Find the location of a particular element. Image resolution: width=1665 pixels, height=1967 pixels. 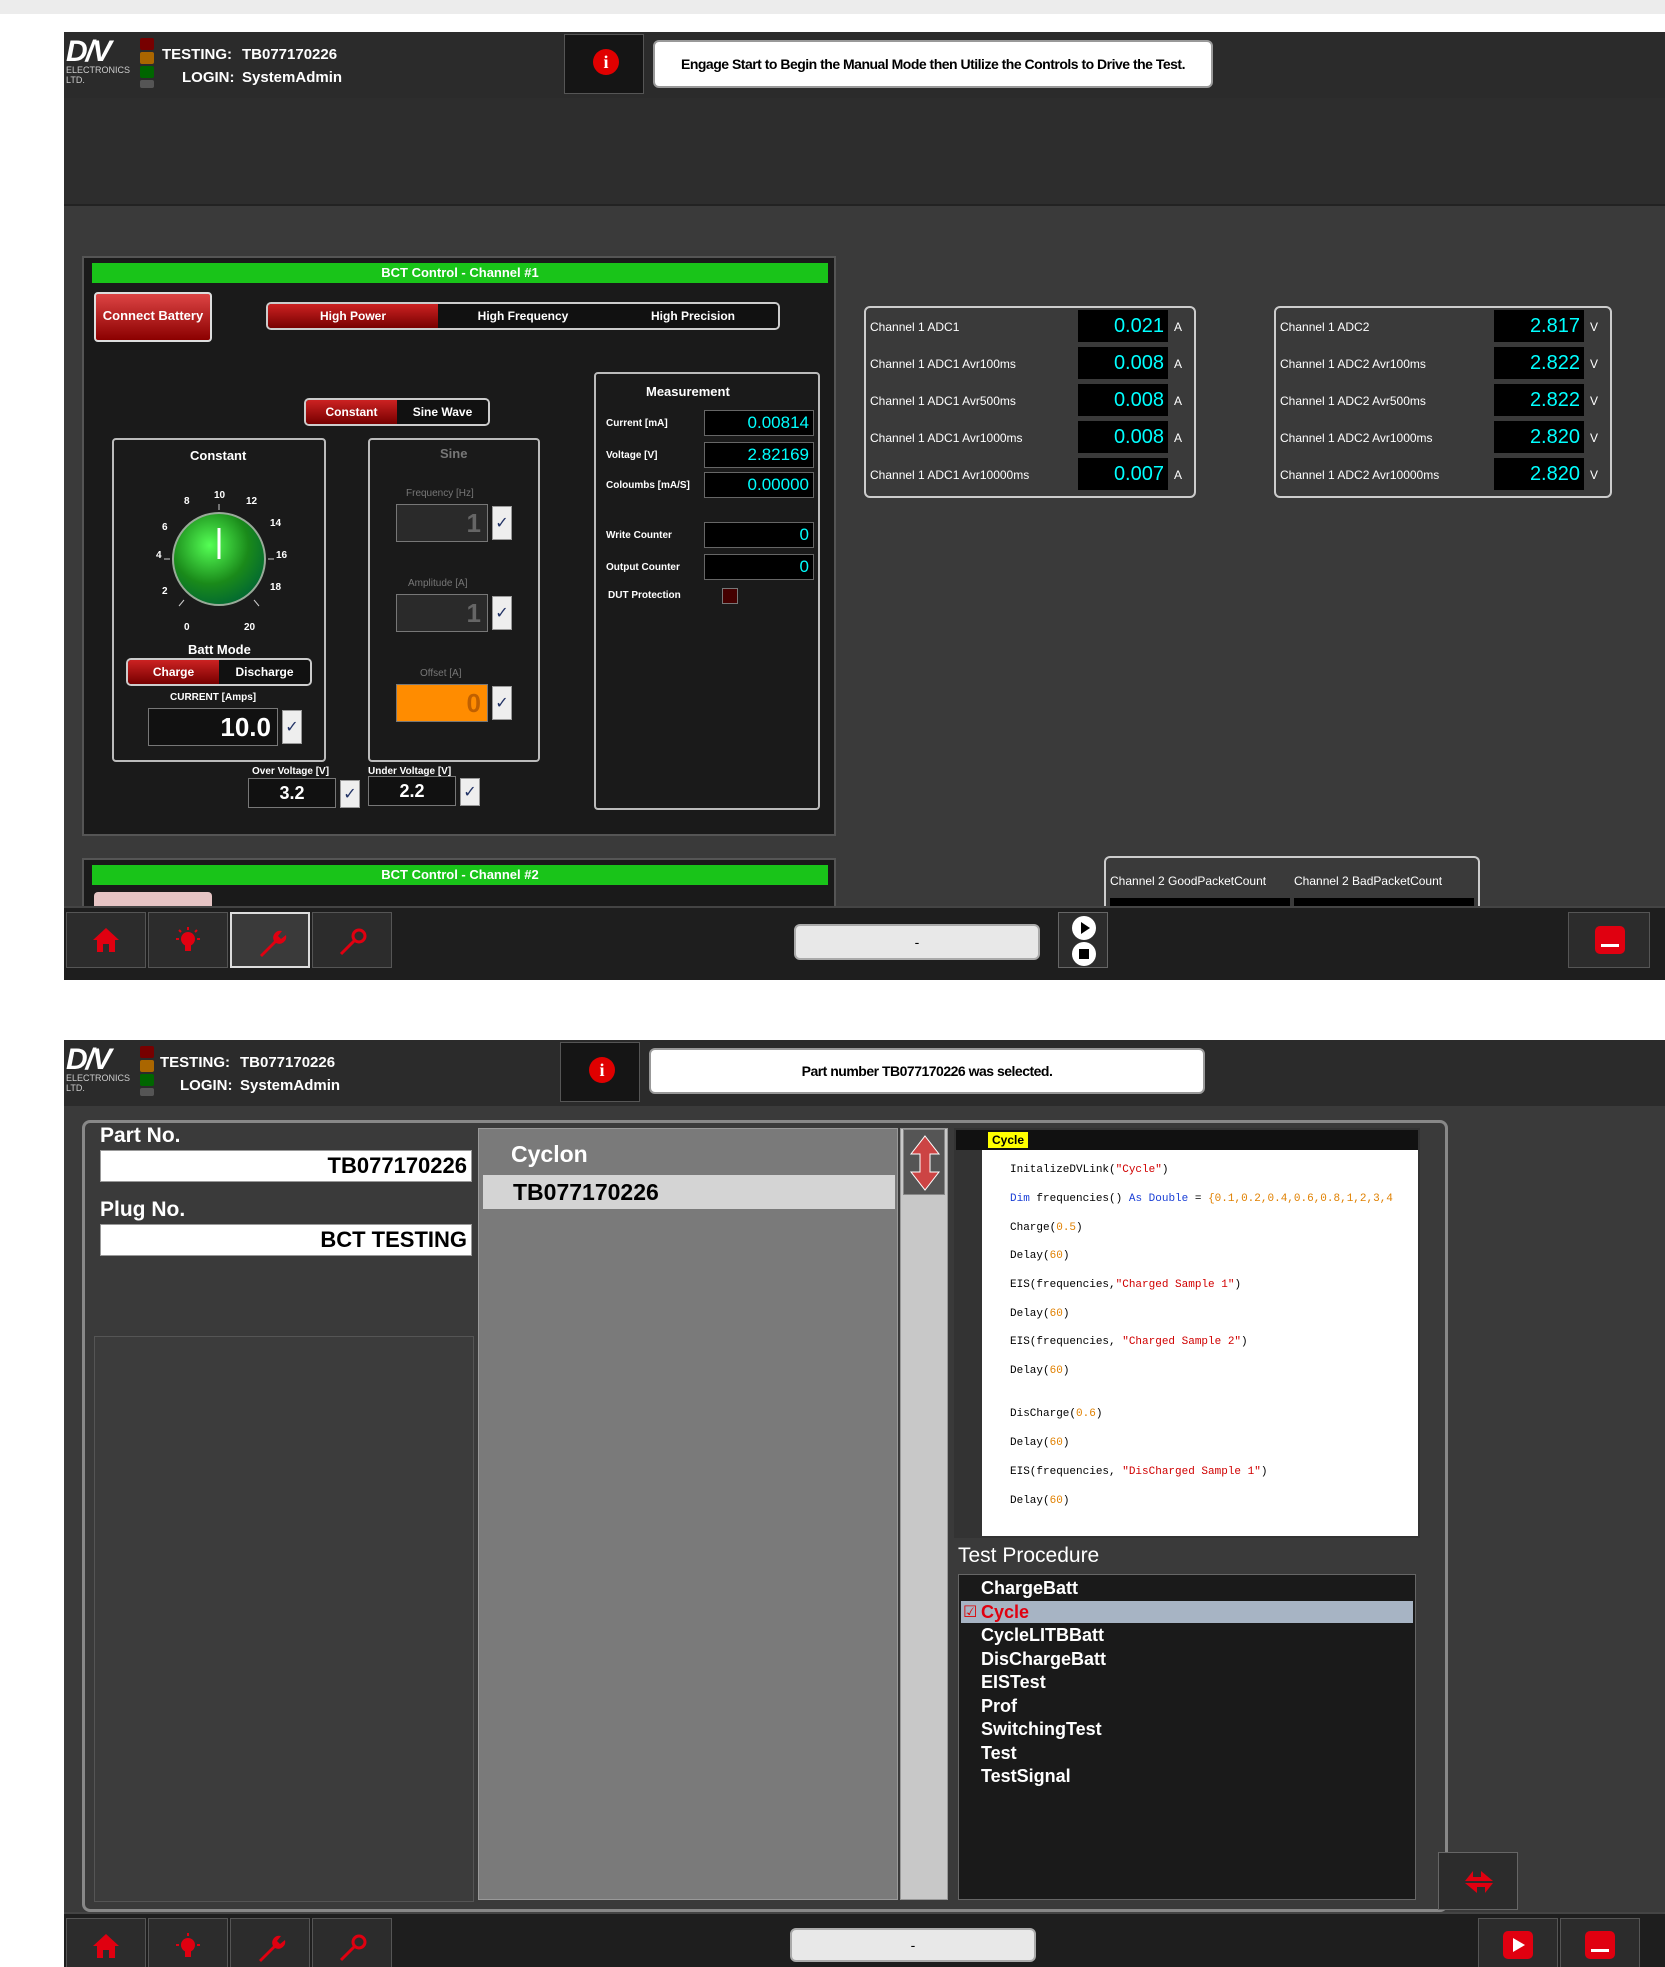

adc2-avr1000-value: 2.820 is located at coordinates (1539, 437).